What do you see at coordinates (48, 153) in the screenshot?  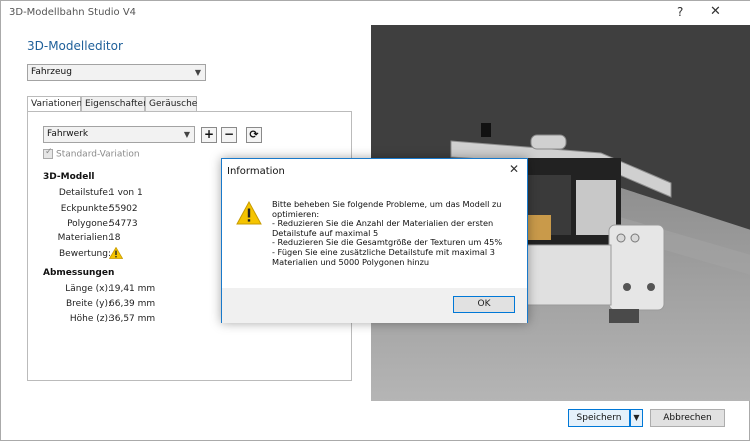 I see `checkbox-icon` at bounding box center [48, 153].